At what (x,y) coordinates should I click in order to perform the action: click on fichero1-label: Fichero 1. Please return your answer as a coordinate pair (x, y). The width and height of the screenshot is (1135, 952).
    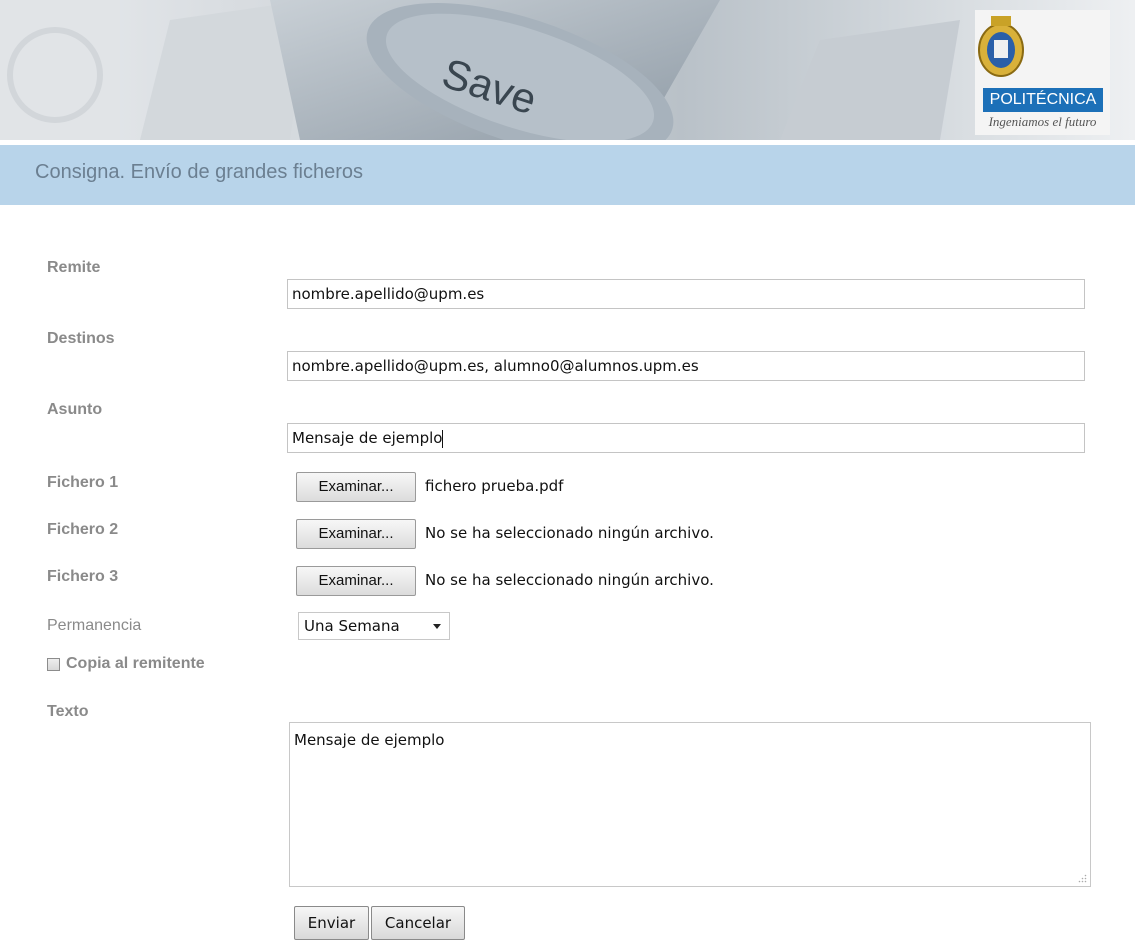
    Looking at the image, I should click on (83, 482).